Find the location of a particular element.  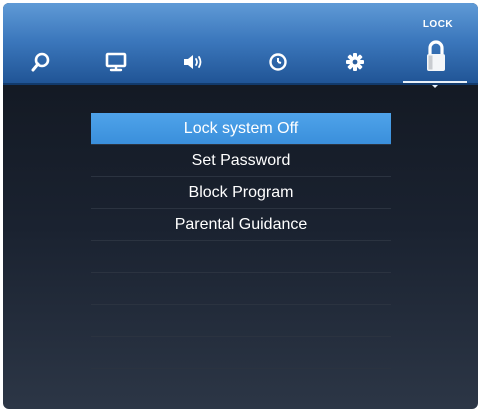

search-icon is located at coordinates (41, 62).